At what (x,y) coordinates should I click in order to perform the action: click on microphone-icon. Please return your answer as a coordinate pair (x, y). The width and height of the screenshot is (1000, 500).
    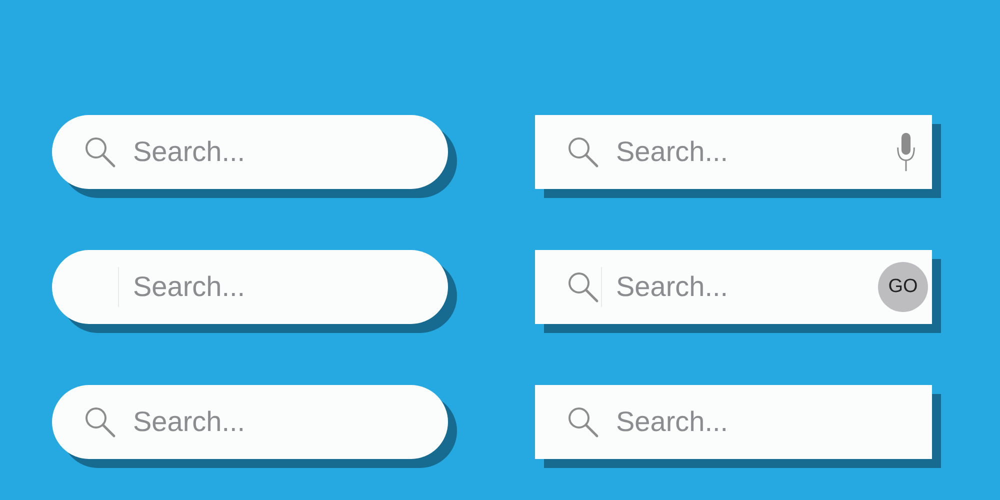
    Looking at the image, I should click on (906, 152).